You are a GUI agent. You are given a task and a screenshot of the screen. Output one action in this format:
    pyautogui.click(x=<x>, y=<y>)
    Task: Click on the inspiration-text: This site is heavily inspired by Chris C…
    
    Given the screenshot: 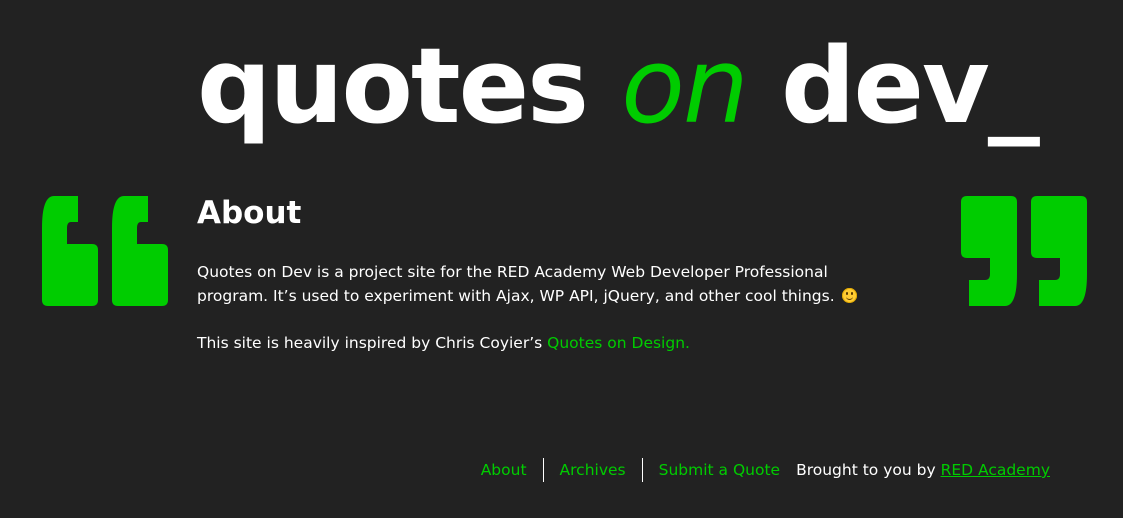 What is the action you would take?
    pyautogui.click(x=372, y=343)
    